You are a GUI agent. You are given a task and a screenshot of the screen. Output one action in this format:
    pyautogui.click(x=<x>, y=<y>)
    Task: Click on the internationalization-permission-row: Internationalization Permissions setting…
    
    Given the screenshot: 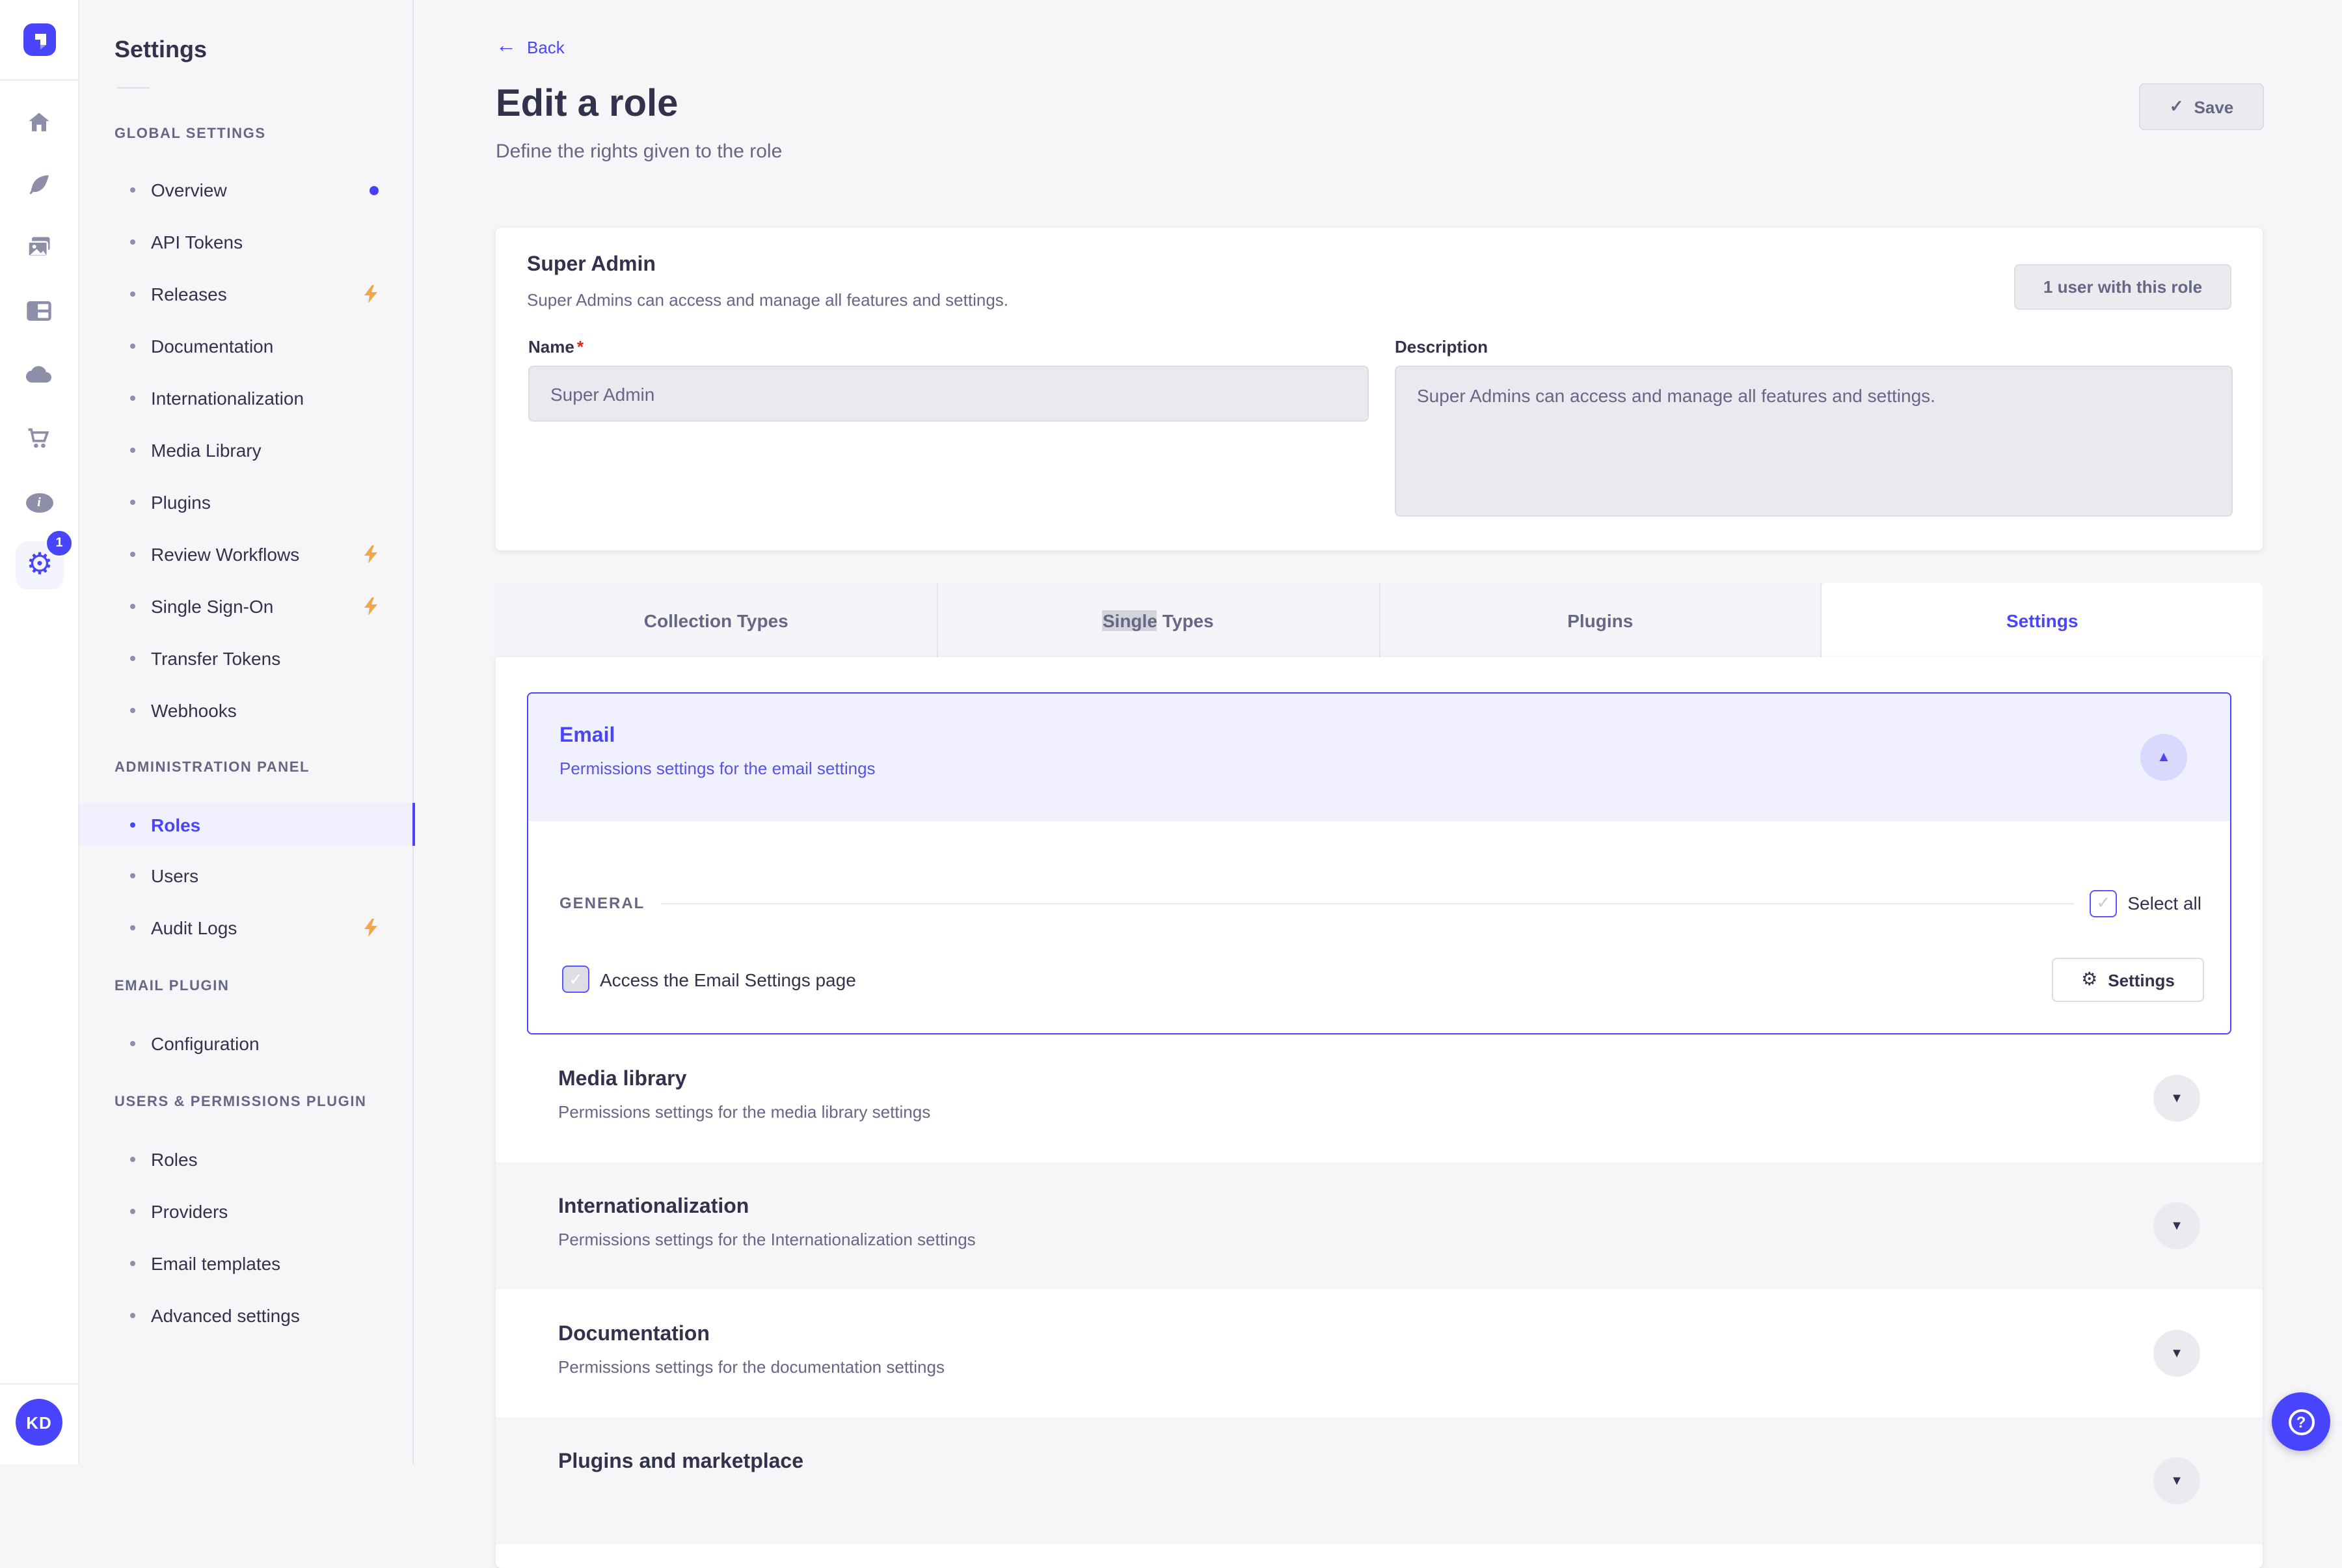 What is the action you would take?
    pyautogui.click(x=1380, y=1226)
    